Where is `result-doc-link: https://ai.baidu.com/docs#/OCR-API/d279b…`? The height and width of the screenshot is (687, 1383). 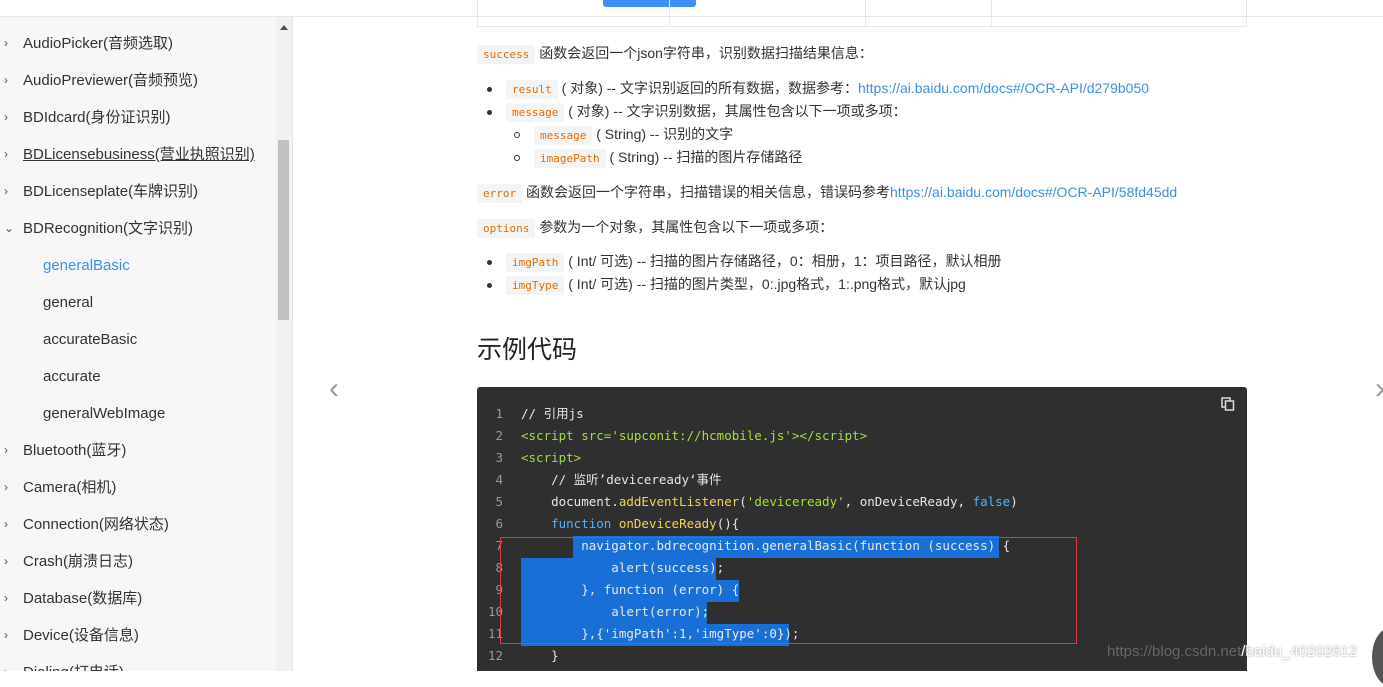
result-doc-link: https://ai.baidu.com/docs#/OCR-API/d279b… is located at coordinates (1003, 88).